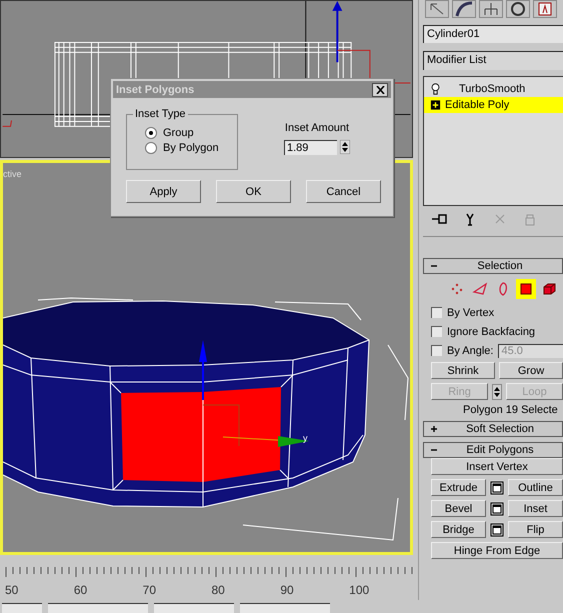 The height and width of the screenshot is (613, 563). What do you see at coordinates (178, 133) in the screenshot?
I see `radio-label: Group` at bounding box center [178, 133].